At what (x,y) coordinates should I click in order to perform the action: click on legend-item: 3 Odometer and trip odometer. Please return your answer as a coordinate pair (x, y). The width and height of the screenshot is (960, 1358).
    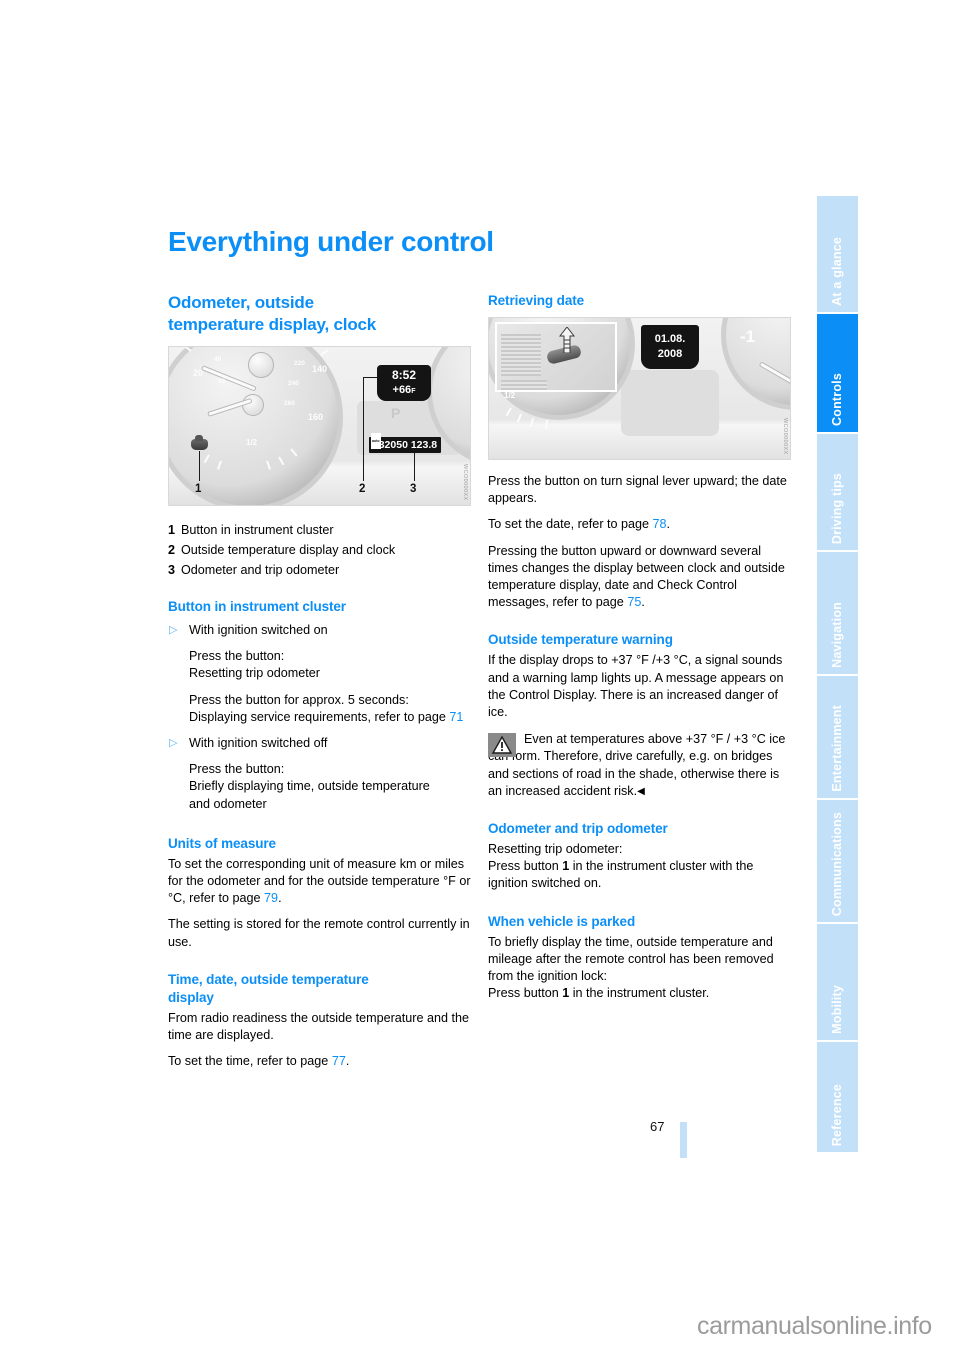
    Looking at the image, I should click on (319, 570).